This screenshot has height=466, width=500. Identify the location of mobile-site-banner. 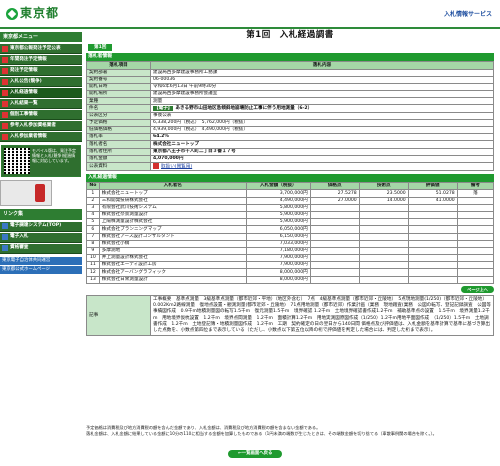
(26, 193).